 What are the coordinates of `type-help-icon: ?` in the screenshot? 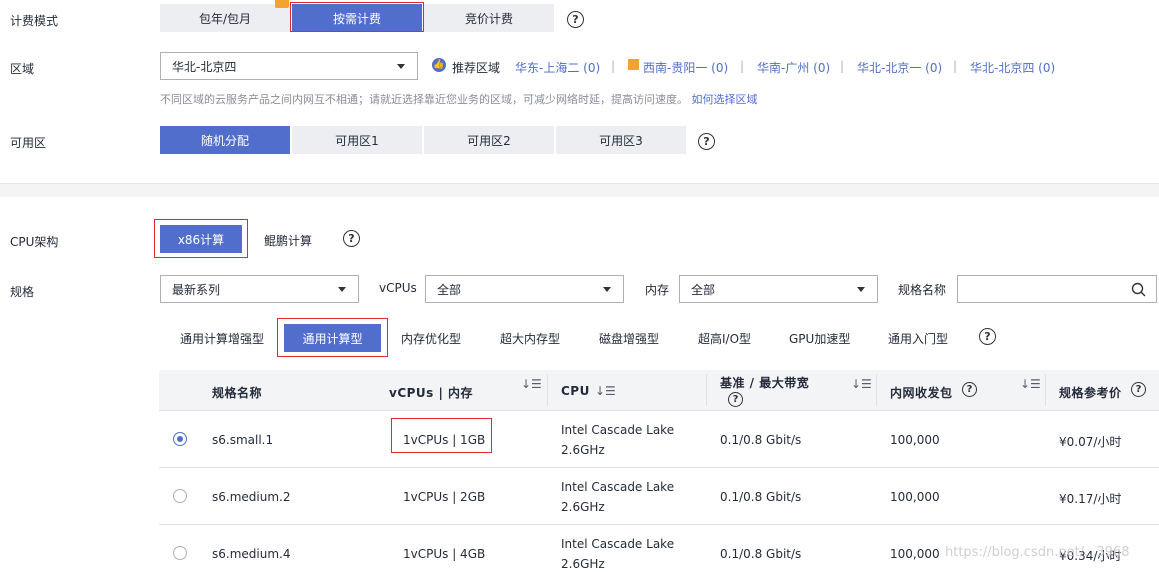 It's located at (987, 336).